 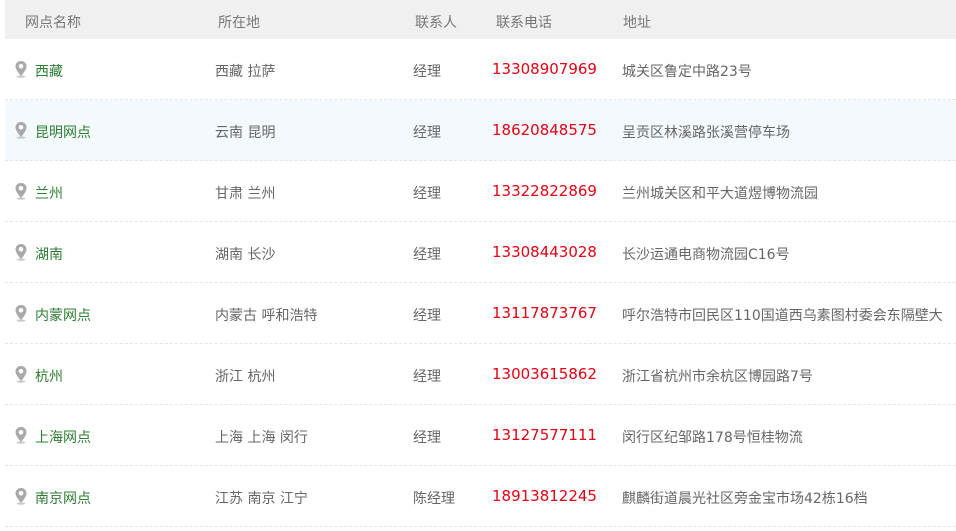 What do you see at coordinates (524, 23) in the screenshot?
I see `header-phone: 联系电话` at bounding box center [524, 23].